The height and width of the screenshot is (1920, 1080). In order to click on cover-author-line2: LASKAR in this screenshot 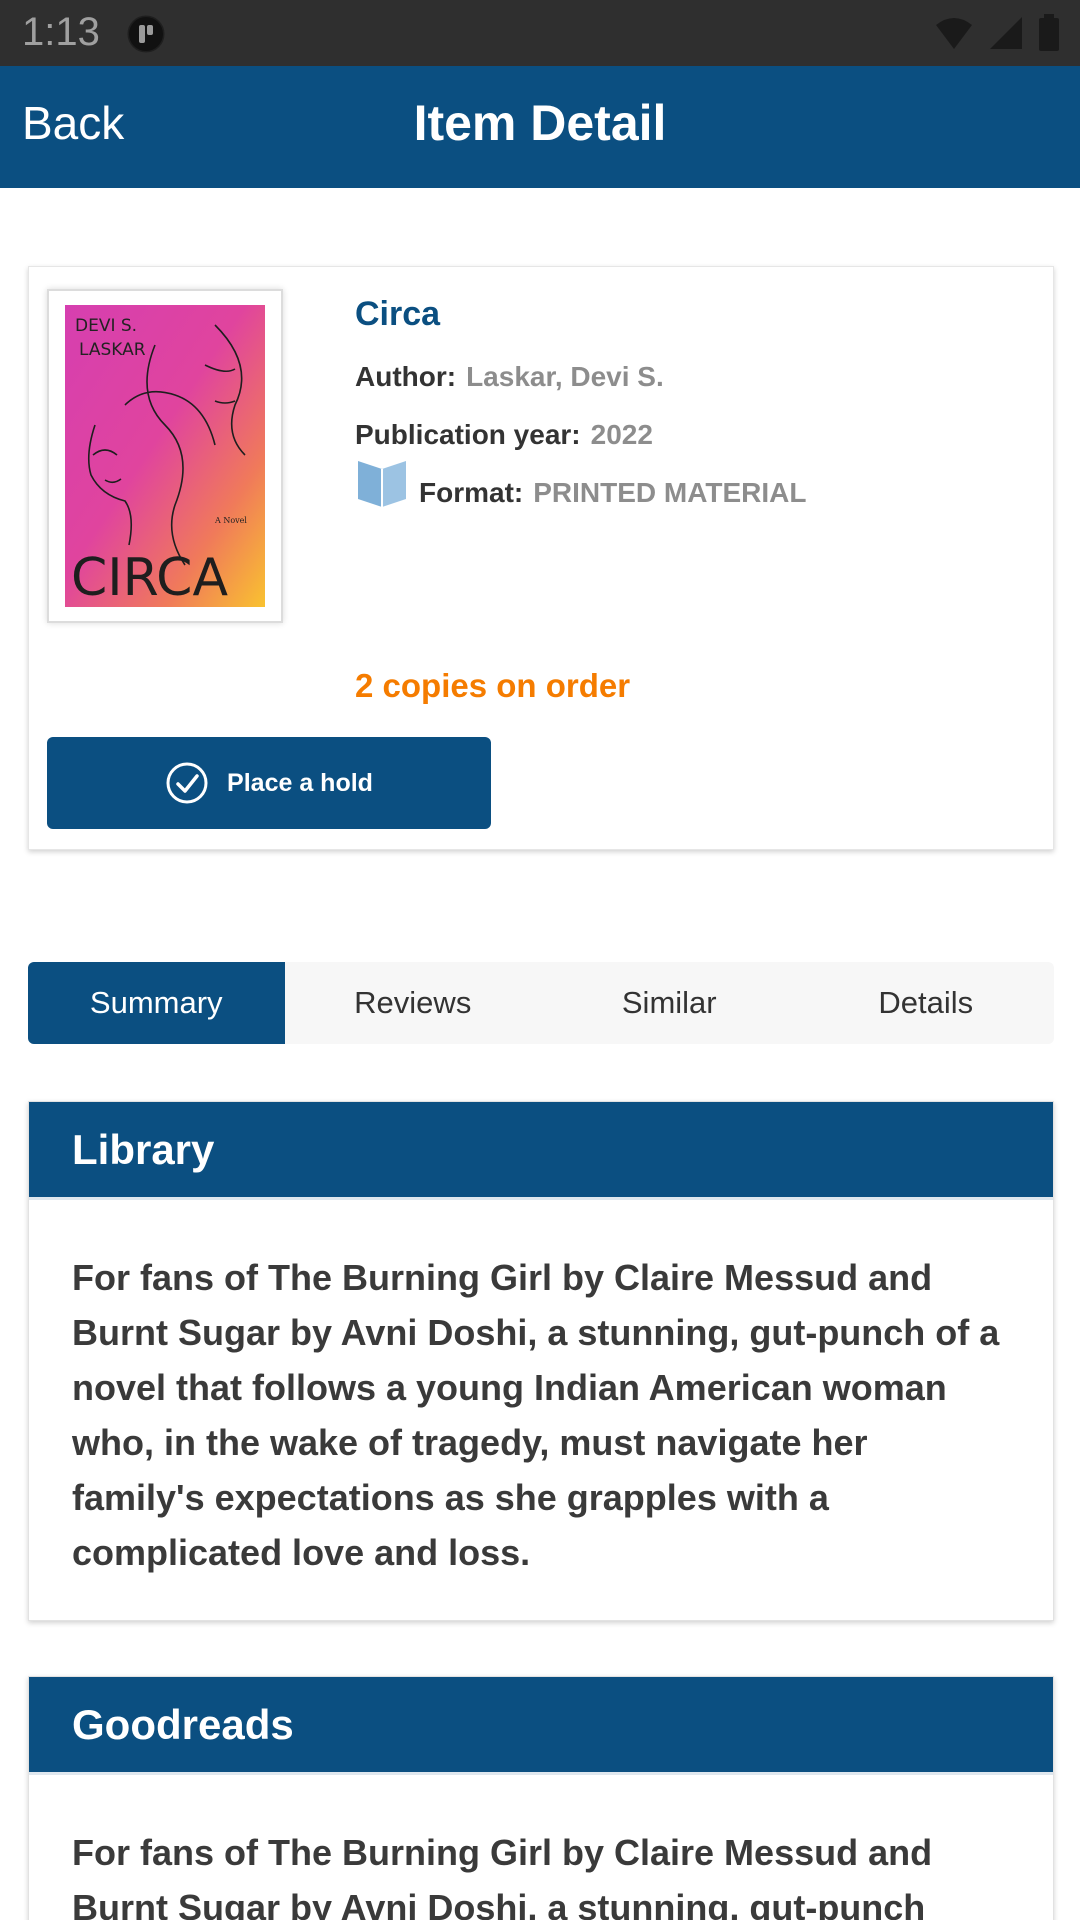, I will do `click(112, 350)`.